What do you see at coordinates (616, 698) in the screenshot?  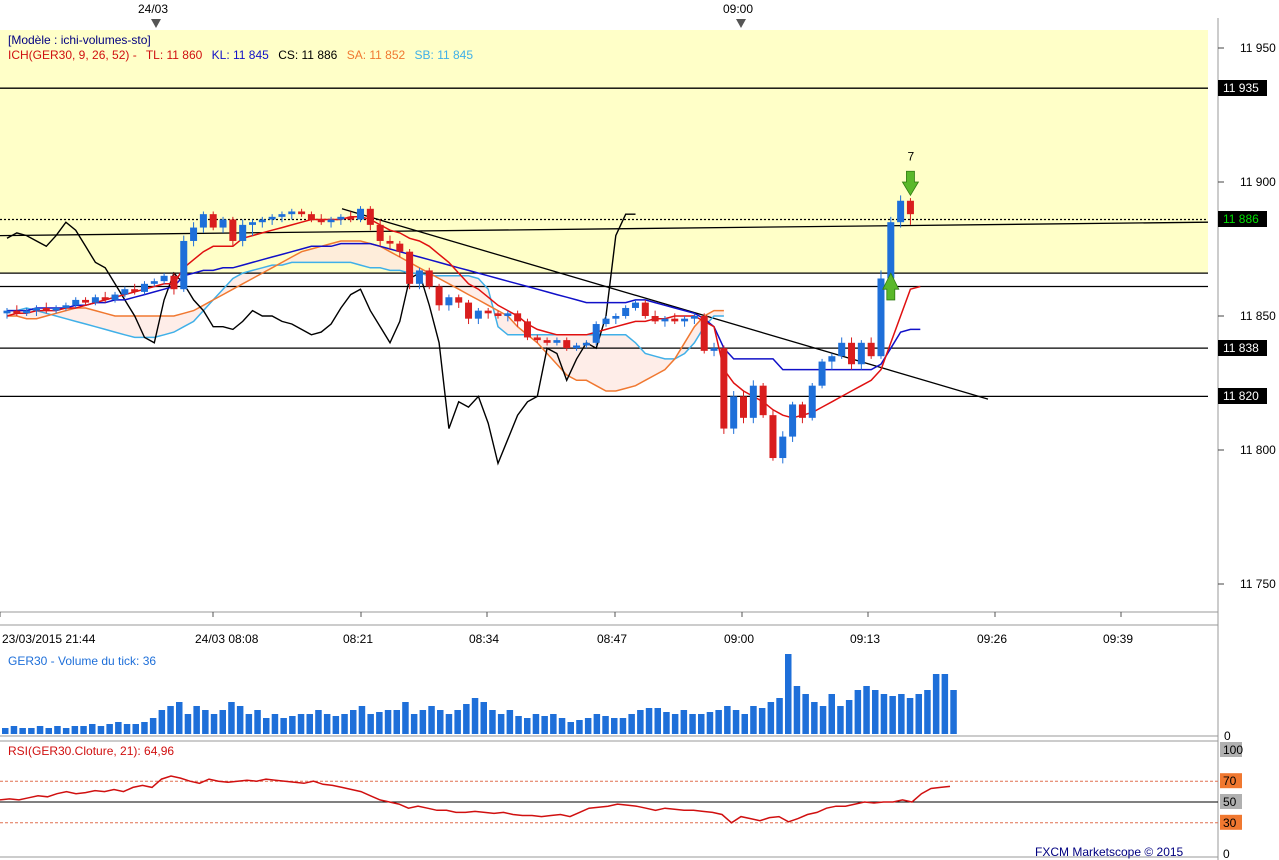 I see `volume-panel: GER30 - Volume du tick: 36 0` at bounding box center [616, 698].